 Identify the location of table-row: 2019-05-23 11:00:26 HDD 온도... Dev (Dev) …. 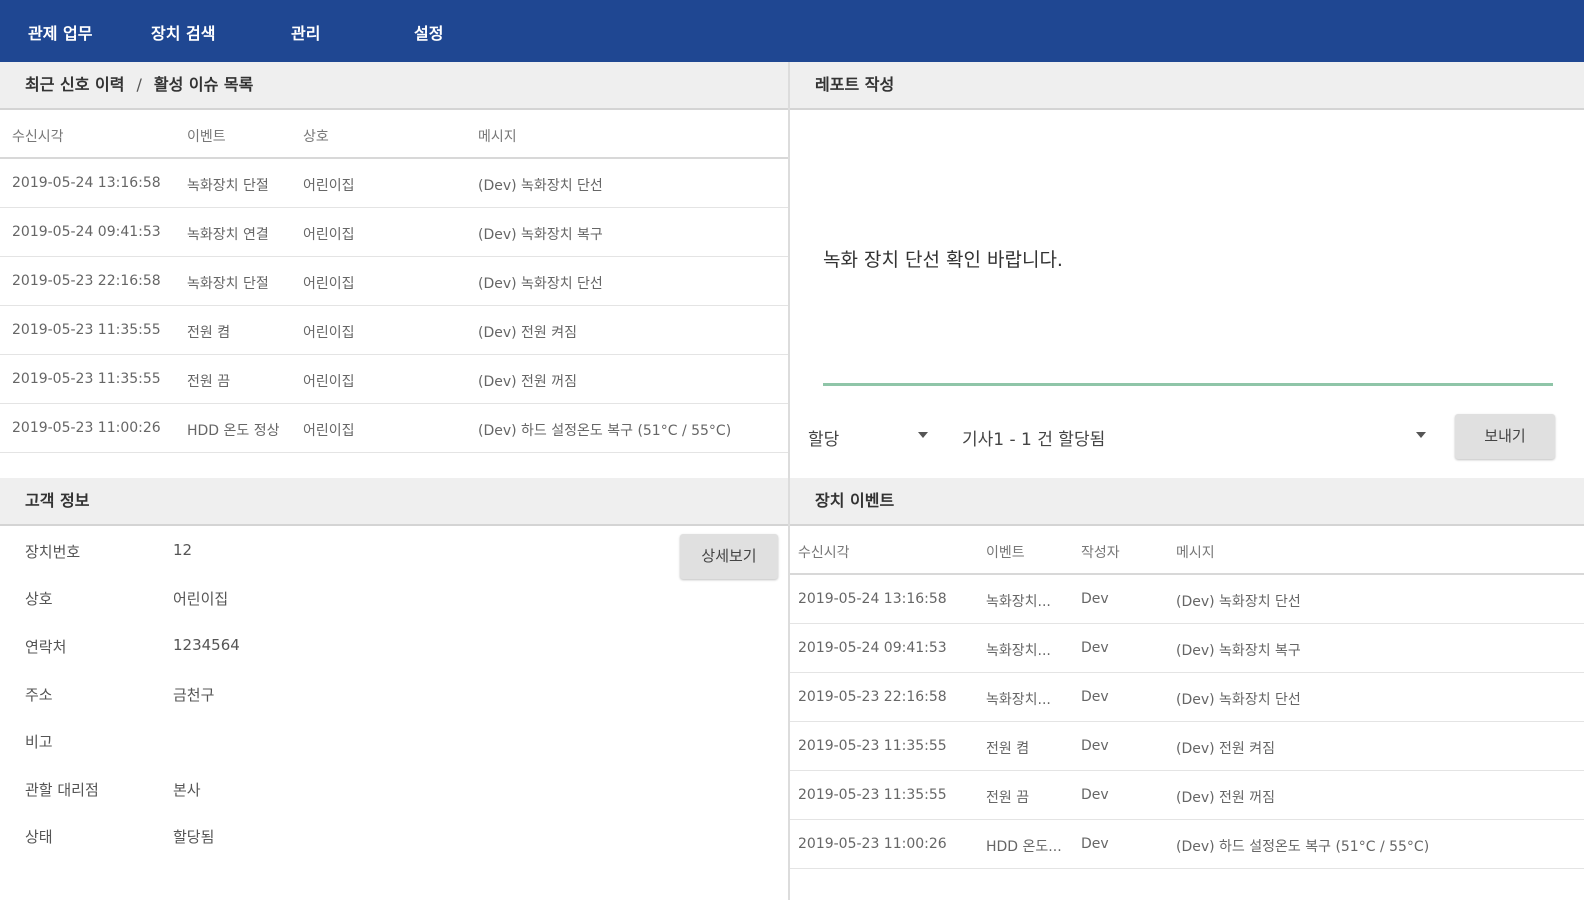
(1187, 844).